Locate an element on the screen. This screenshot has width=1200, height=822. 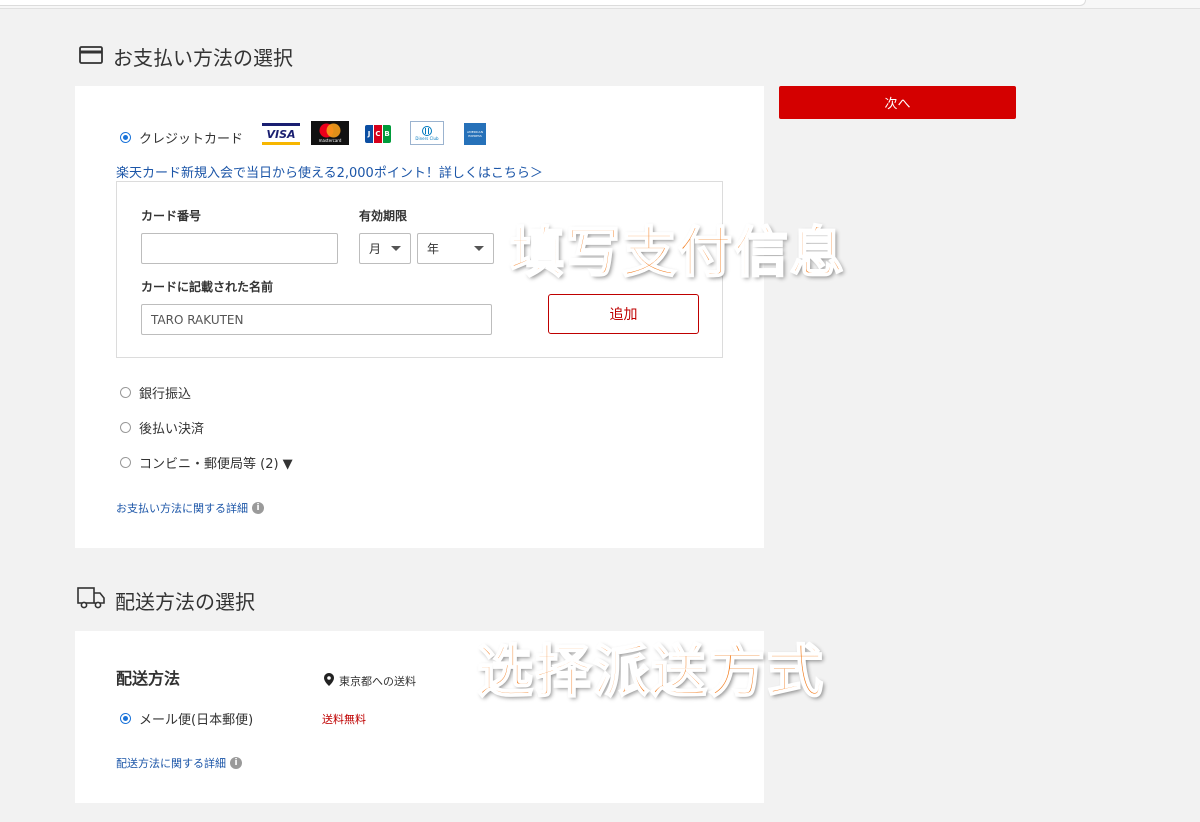
convenience-store-option: コンビニ・郵便局等 (2) ▼ is located at coordinates (206, 462).